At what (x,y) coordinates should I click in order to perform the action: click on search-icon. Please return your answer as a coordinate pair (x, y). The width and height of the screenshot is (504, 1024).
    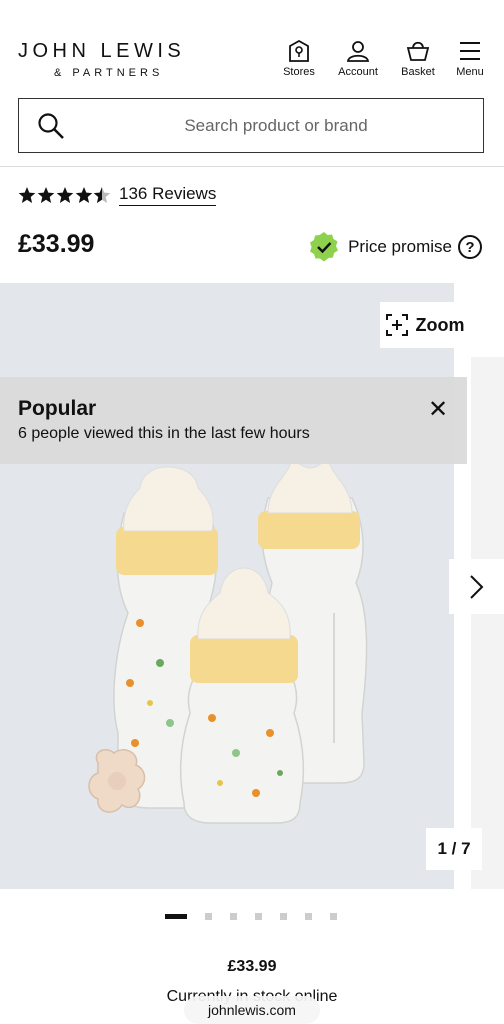
    Looking at the image, I should click on (51, 126).